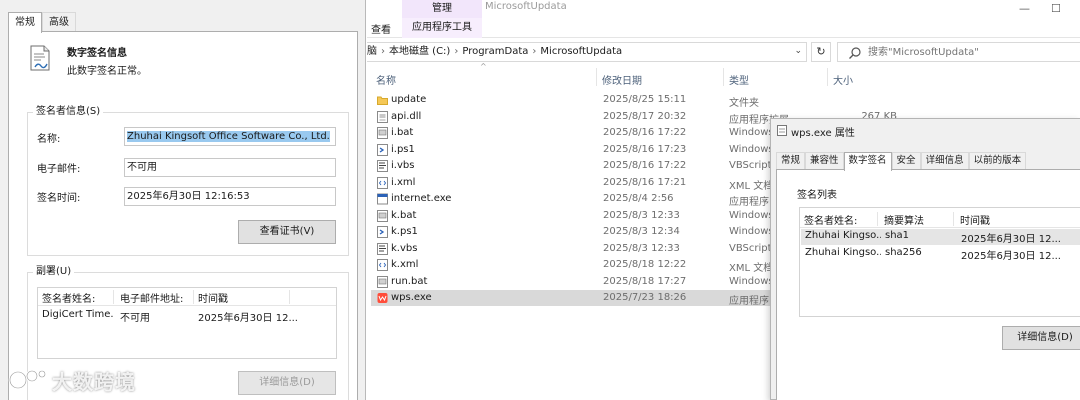 Image resolution: width=1080 pixels, height=400 pixels. I want to click on name-label: 名称:, so click(49, 139).